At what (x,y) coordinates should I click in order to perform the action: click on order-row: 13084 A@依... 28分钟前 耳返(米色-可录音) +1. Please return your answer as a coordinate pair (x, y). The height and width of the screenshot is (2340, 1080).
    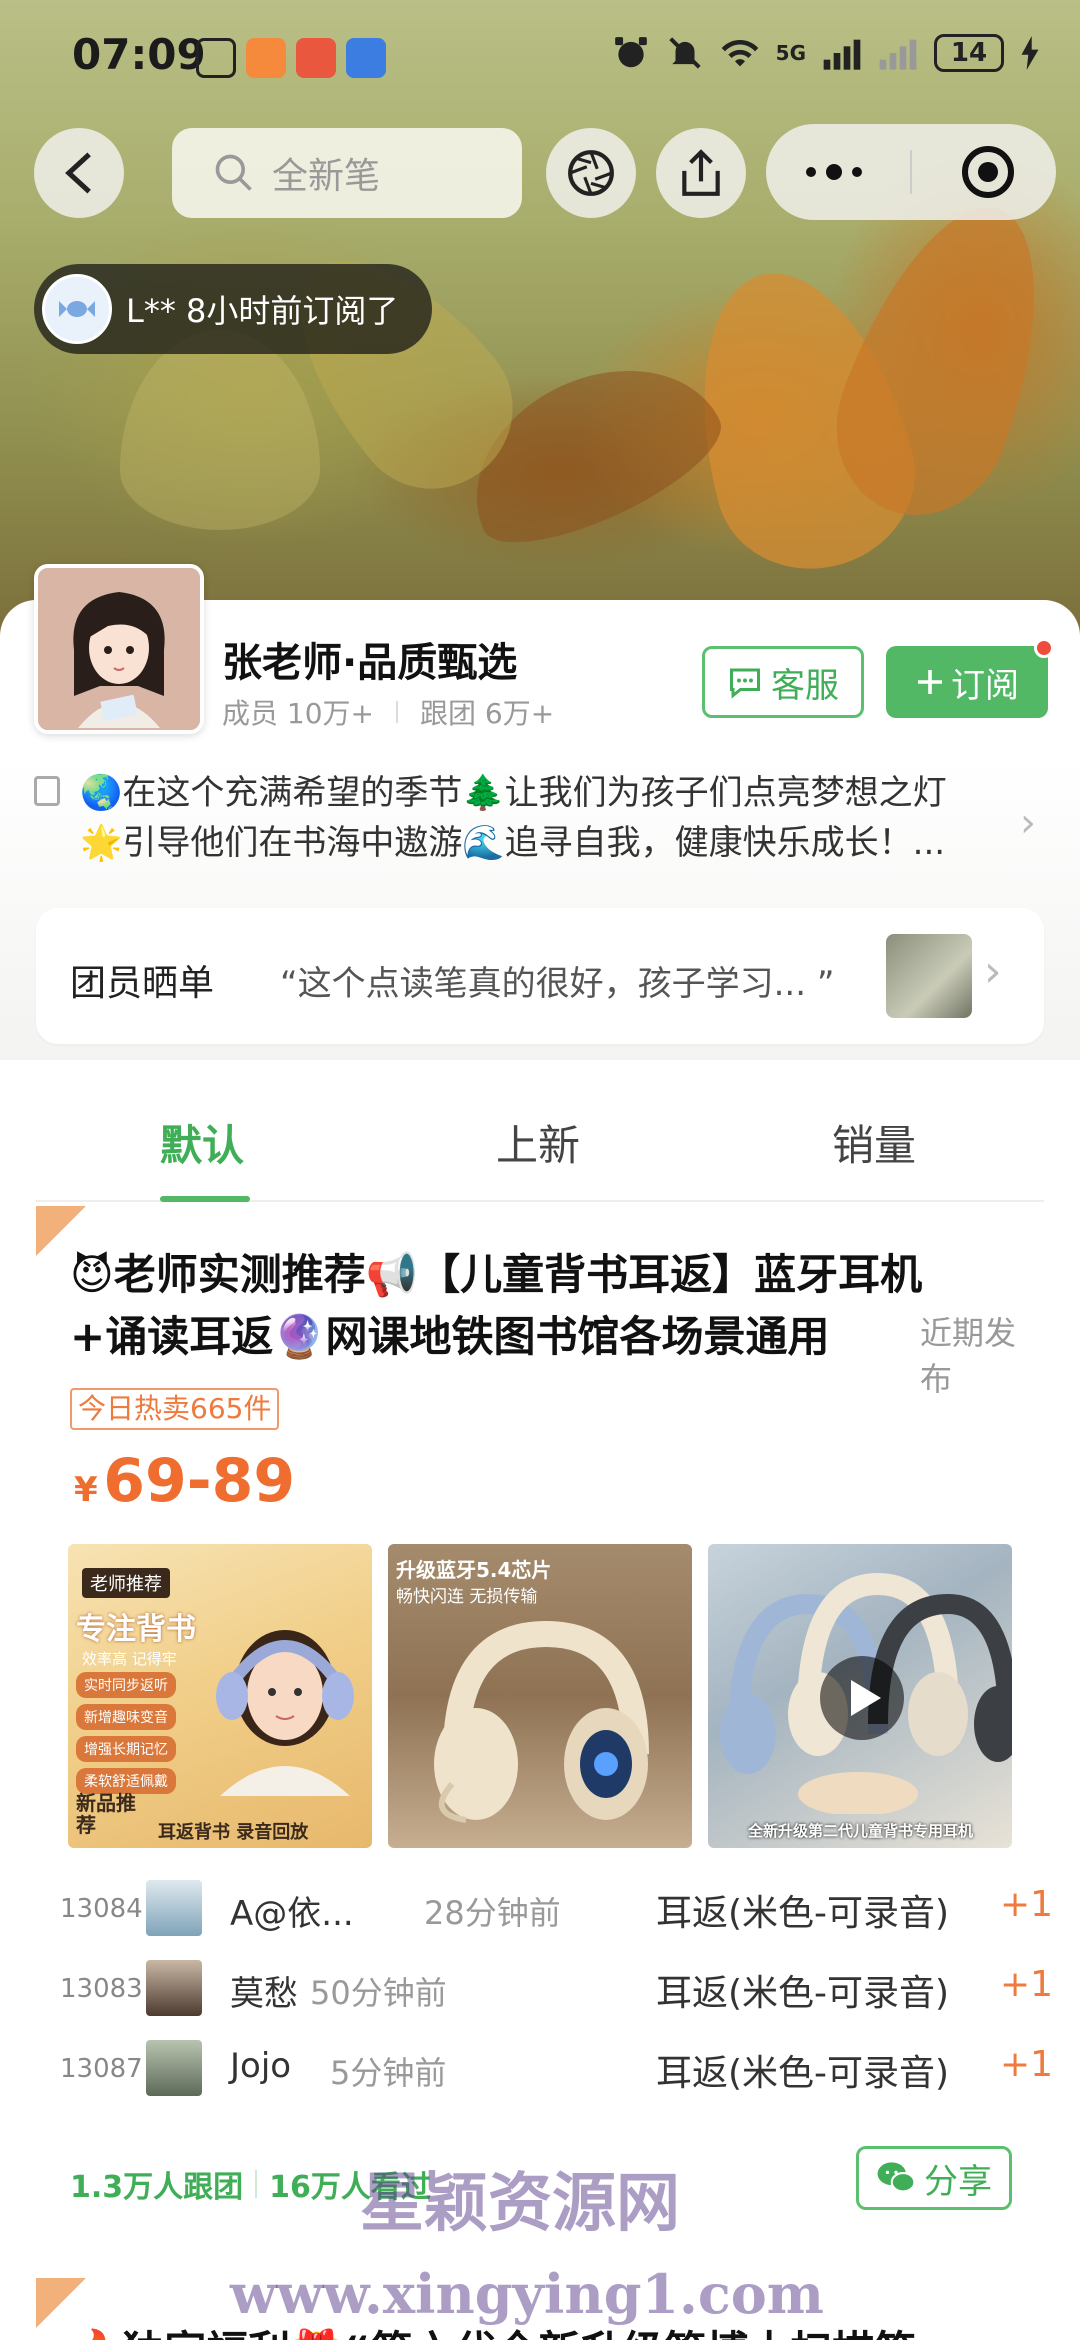
    Looking at the image, I should click on (556, 1906).